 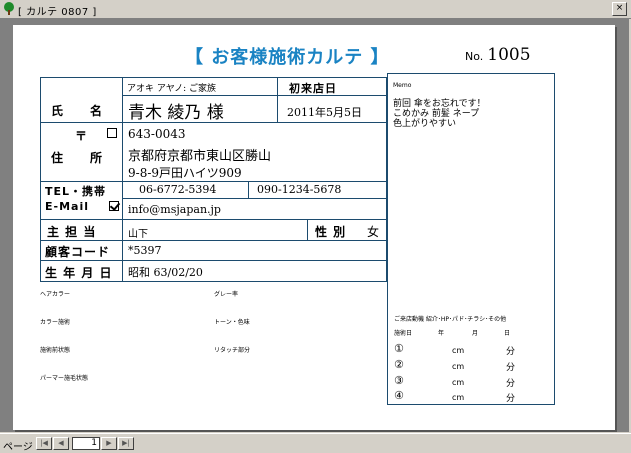 I want to click on address-label: 住 所, so click(x=77, y=158).